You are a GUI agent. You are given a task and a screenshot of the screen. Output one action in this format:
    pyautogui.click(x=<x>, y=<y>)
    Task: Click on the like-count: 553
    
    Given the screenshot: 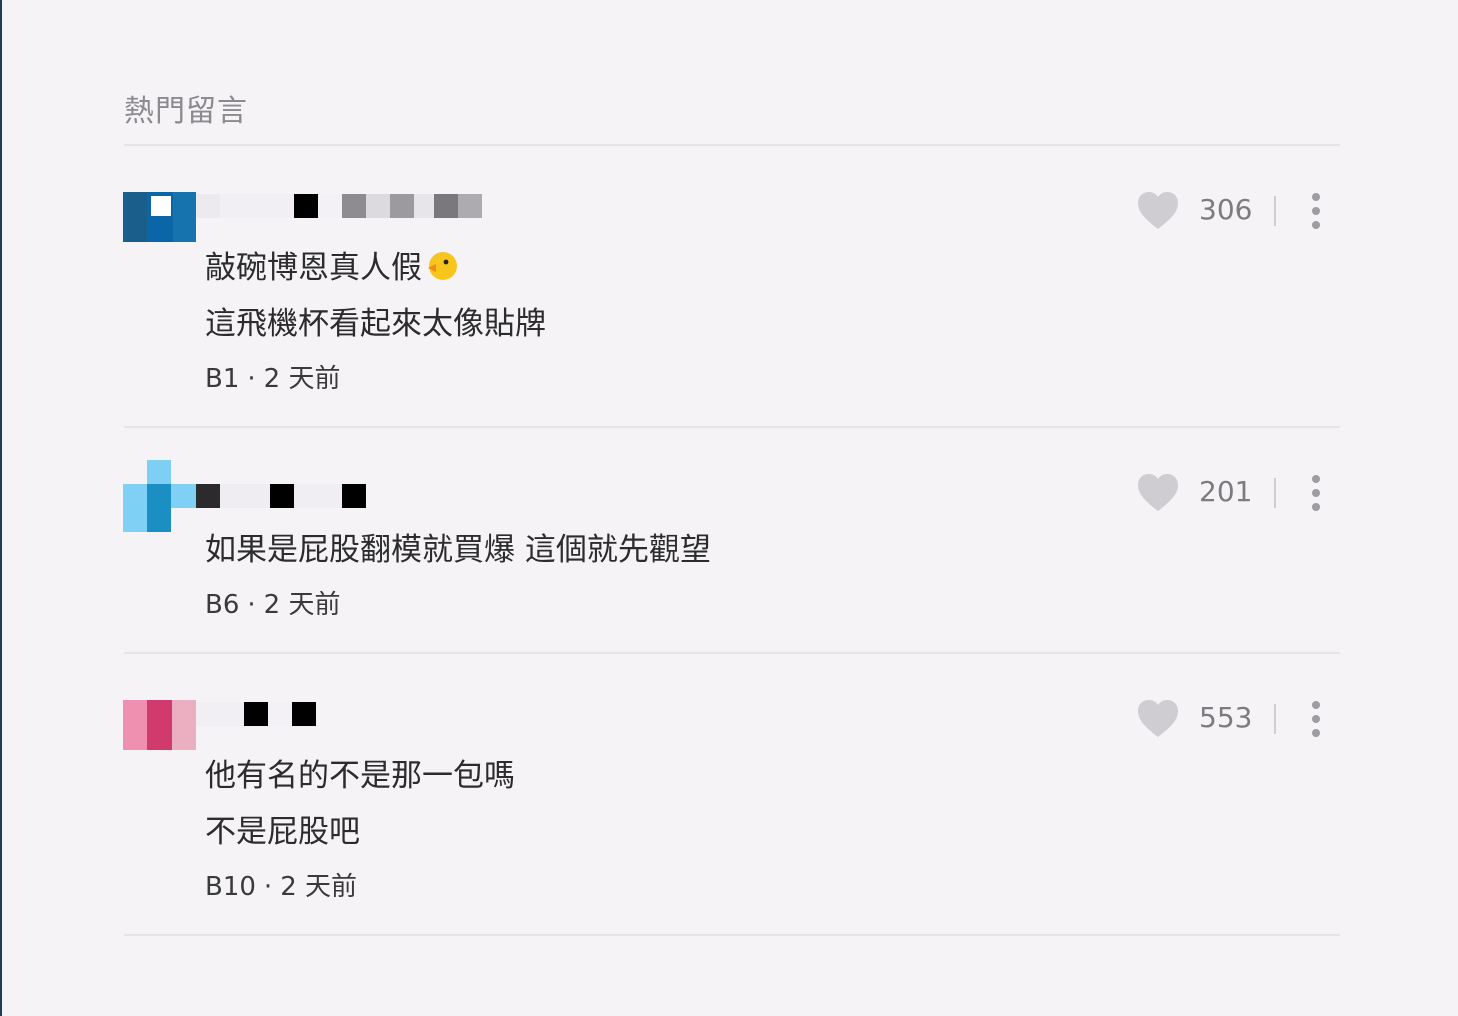 What is the action you would take?
    pyautogui.click(x=1226, y=717)
    